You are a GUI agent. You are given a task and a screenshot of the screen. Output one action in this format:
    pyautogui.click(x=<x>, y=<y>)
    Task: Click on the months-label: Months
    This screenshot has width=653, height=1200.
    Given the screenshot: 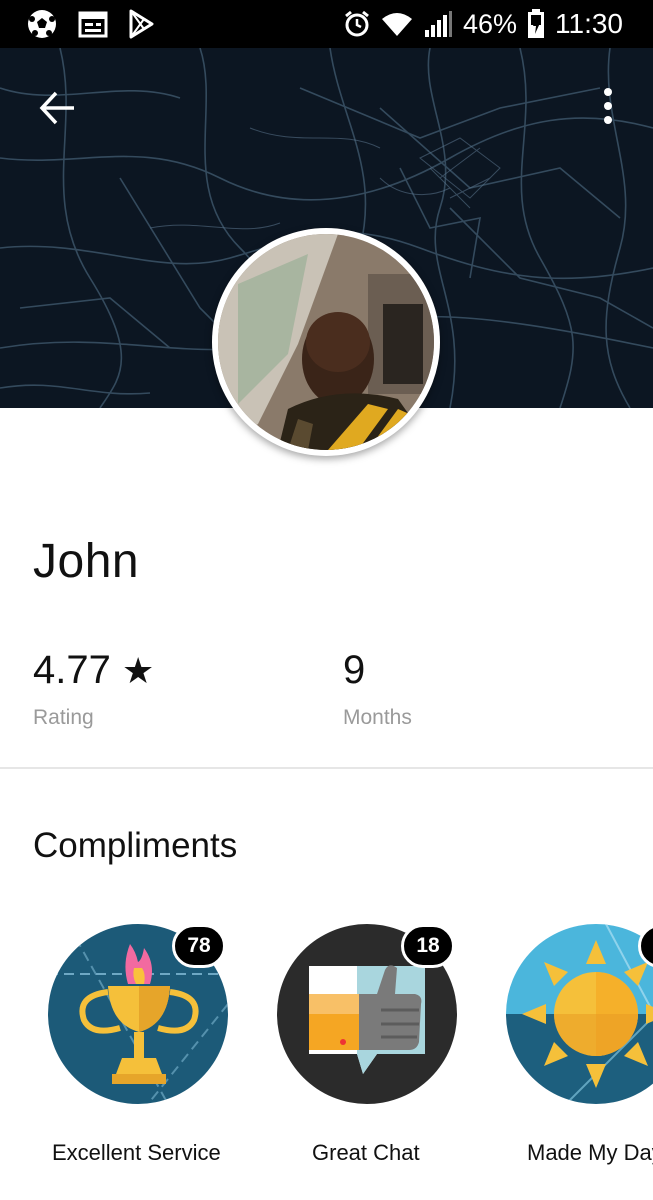 What is the action you would take?
    pyautogui.click(x=377, y=717)
    